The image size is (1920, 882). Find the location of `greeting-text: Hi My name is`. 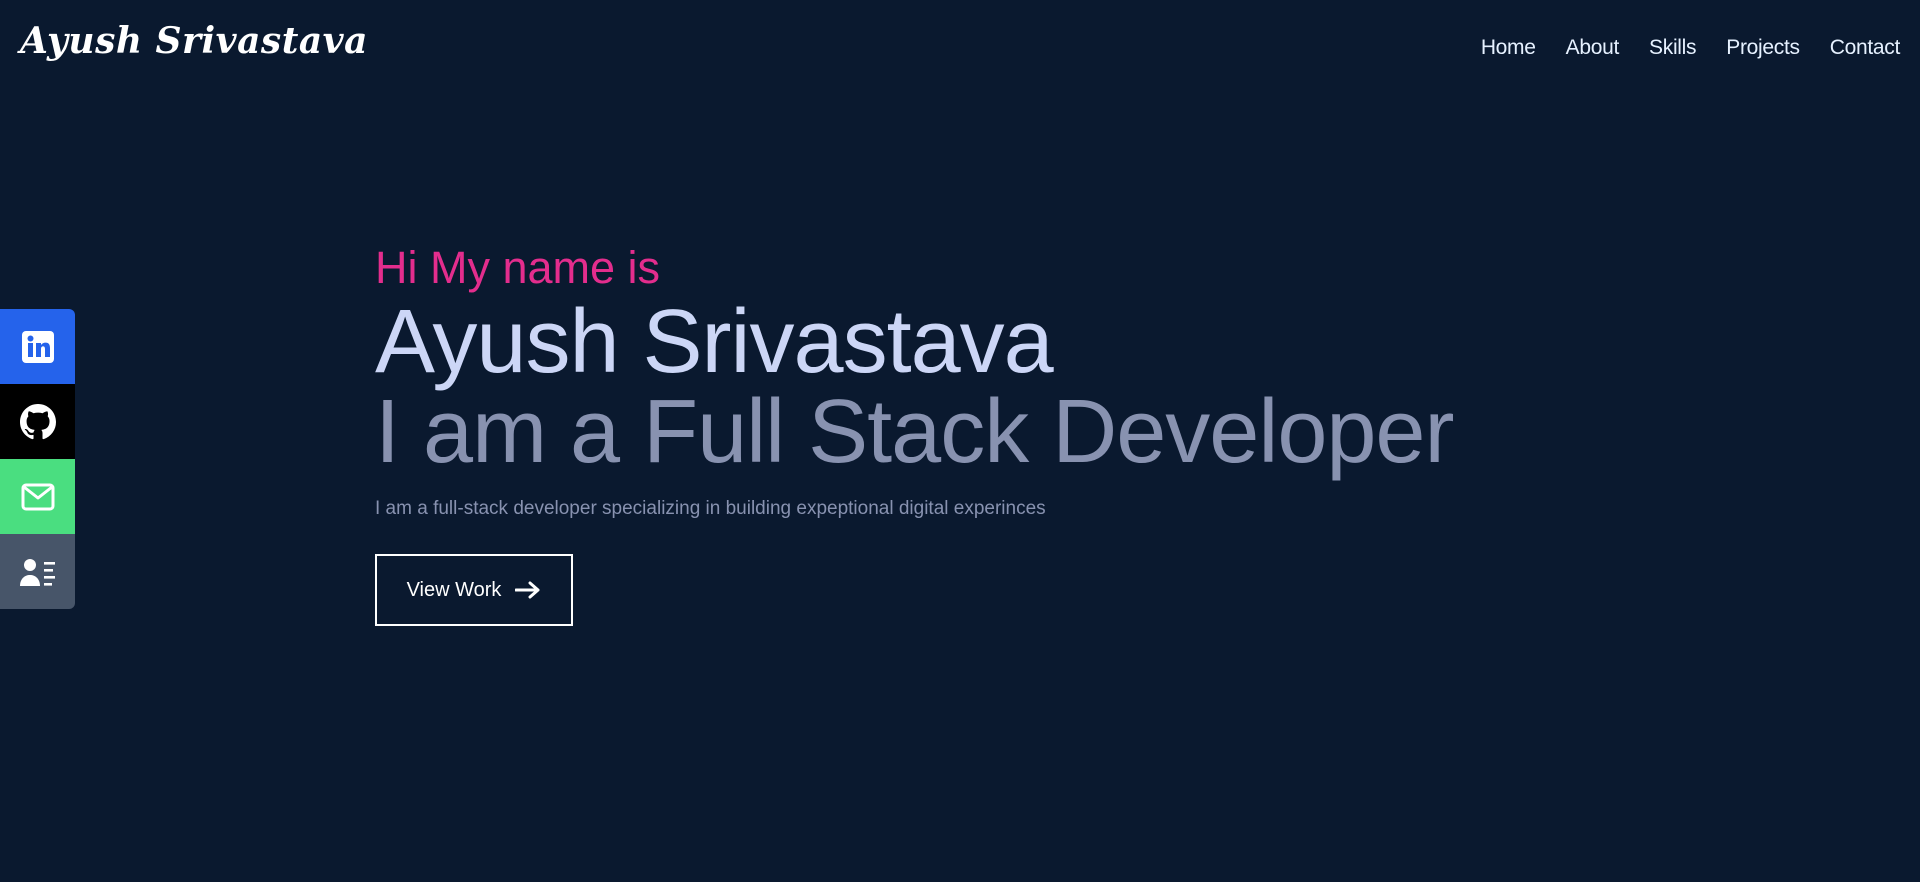

greeting-text: Hi My name is is located at coordinates (518, 267).